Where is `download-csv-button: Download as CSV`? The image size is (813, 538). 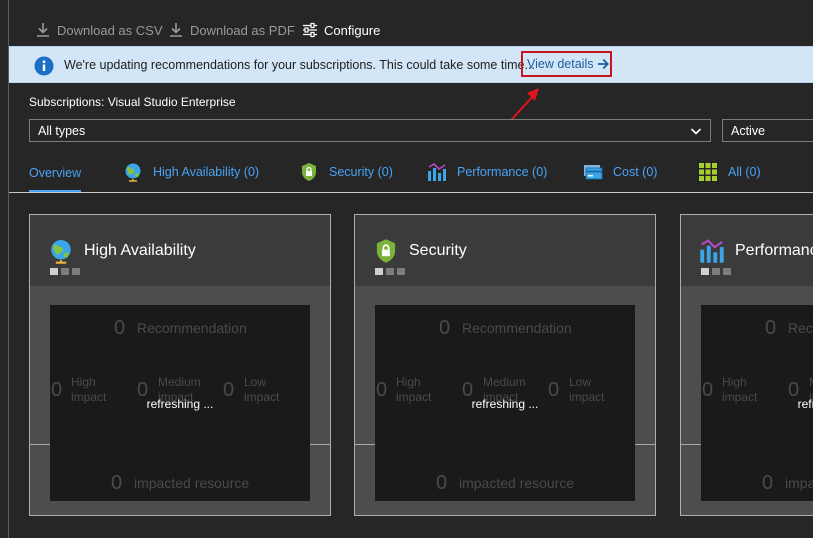
download-csv-button: Download as CSV is located at coordinates (99, 30).